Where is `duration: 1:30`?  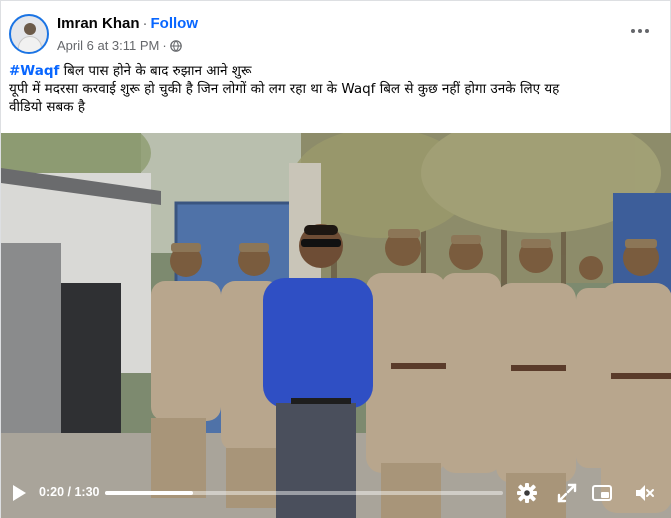
duration: 1:30 is located at coordinates (87, 492).